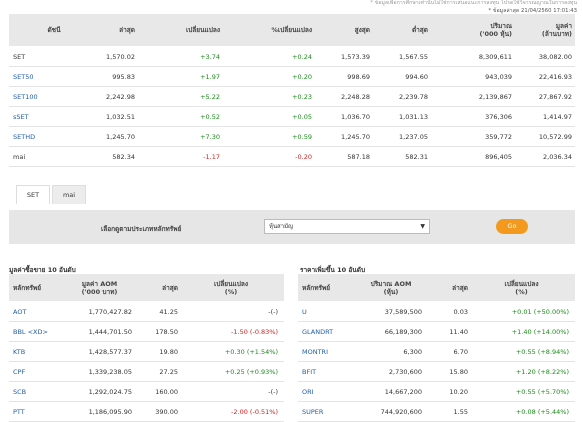 The width and height of the screenshot is (583, 422). I want to click on price-change: +0.01 (+50.00%), so click(540, 311).